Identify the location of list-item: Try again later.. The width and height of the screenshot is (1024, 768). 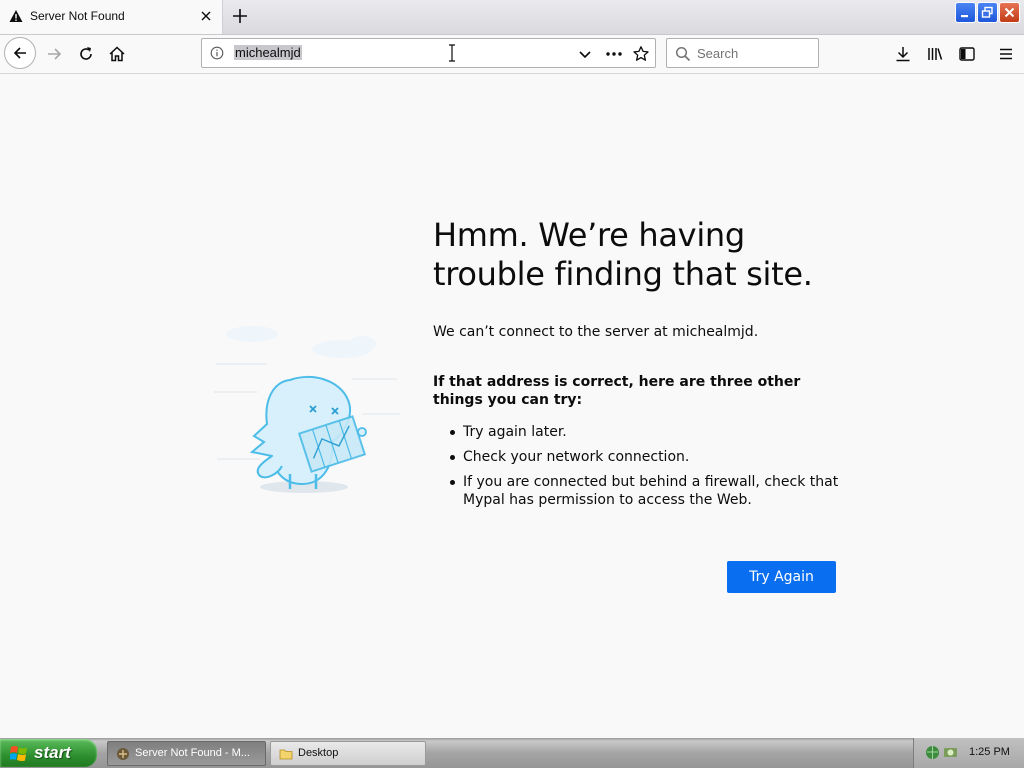
(638, 432).